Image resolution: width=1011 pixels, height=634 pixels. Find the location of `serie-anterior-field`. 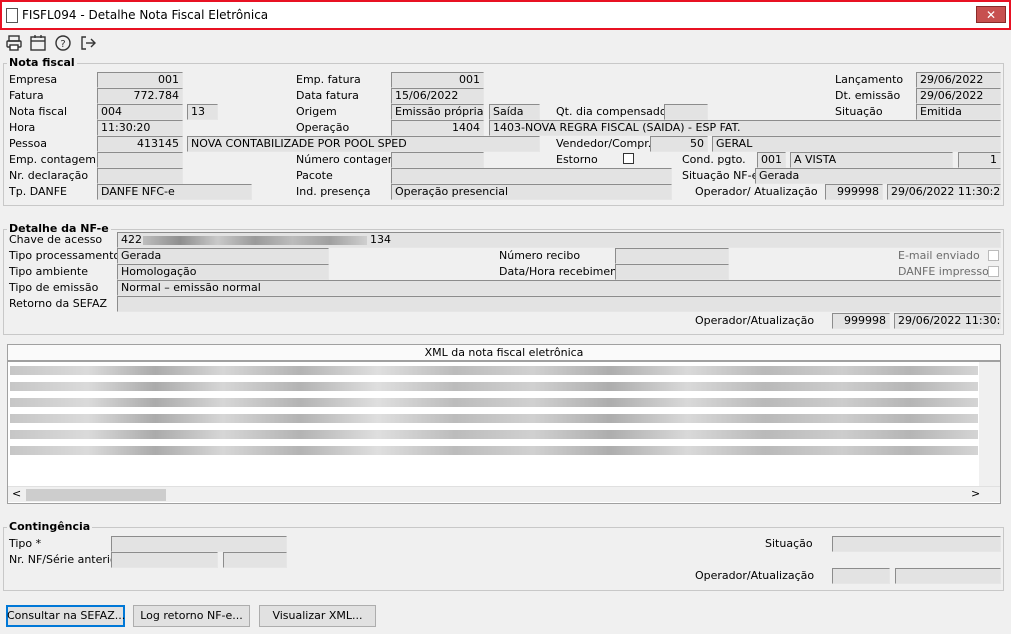

serie-anterior-field is located at coordinates (255, 560).